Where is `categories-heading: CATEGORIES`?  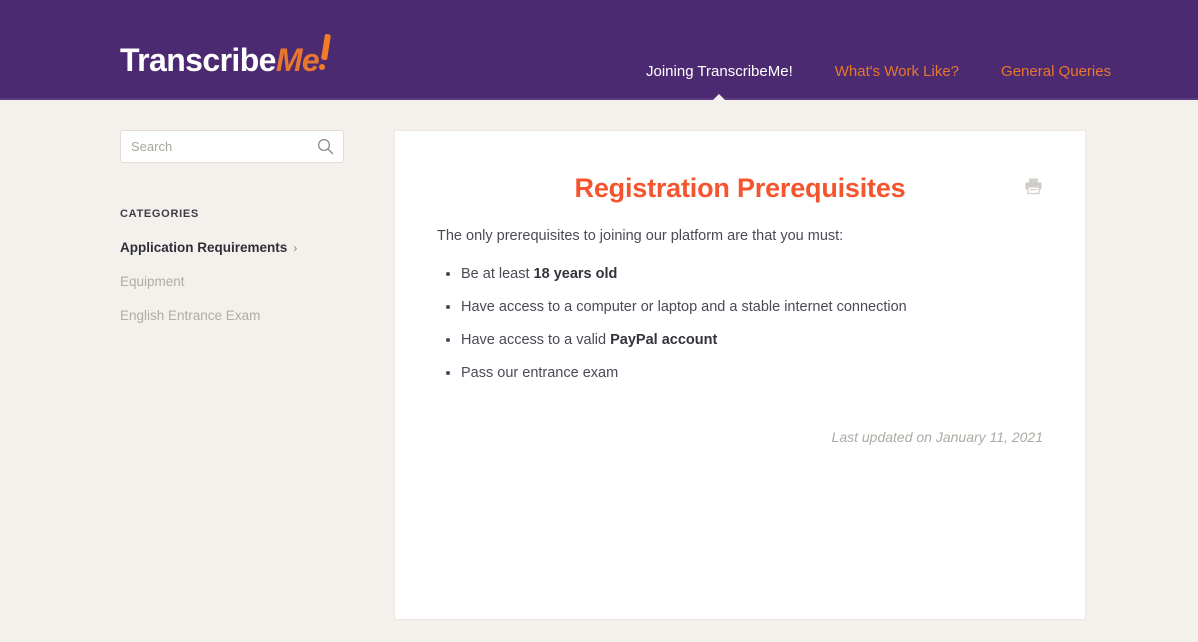 categories-heading: CATEGORIES is located at coordinates (159, 214).